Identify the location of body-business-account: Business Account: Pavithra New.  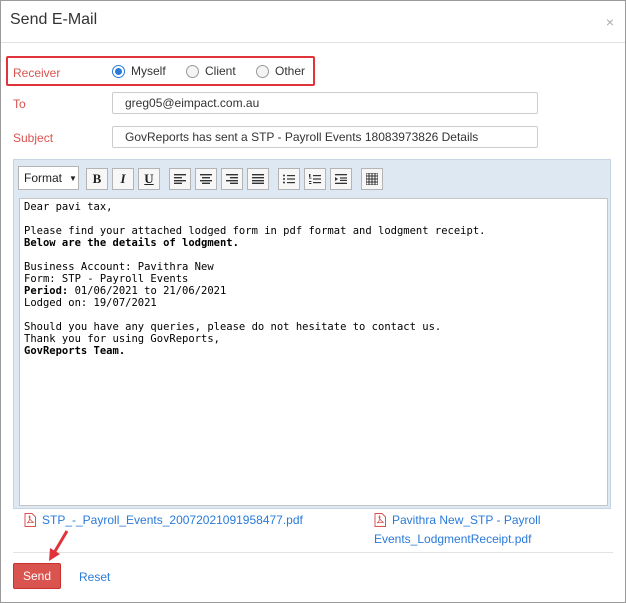
(119, 267).